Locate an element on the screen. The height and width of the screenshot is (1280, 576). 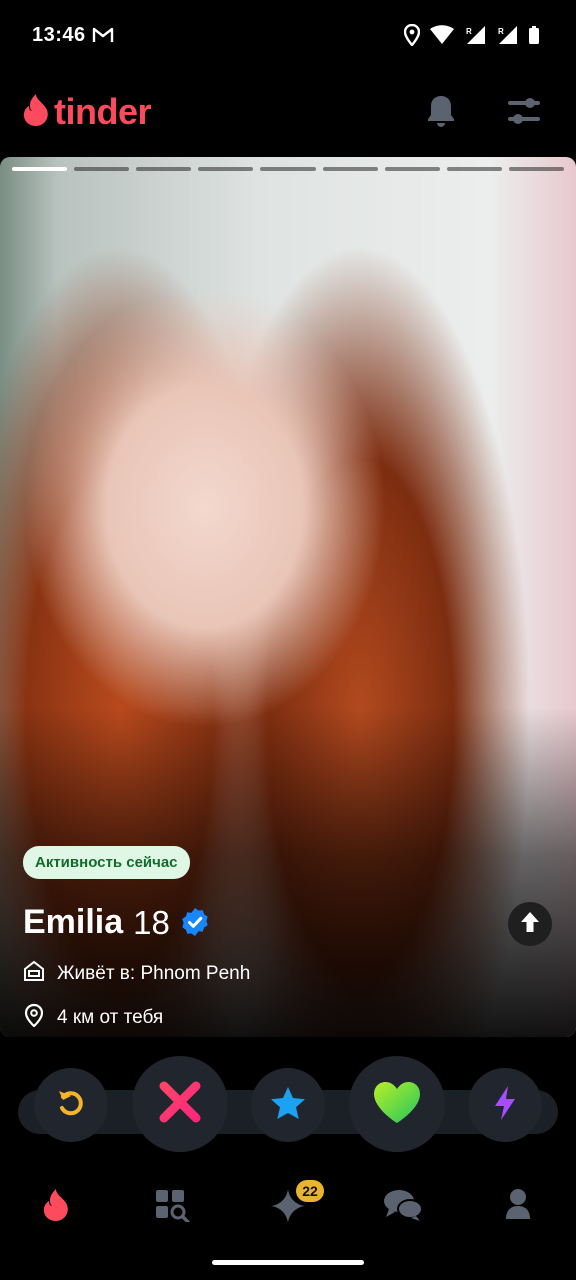
rewind-icon is located at coordinates (71, 1105).